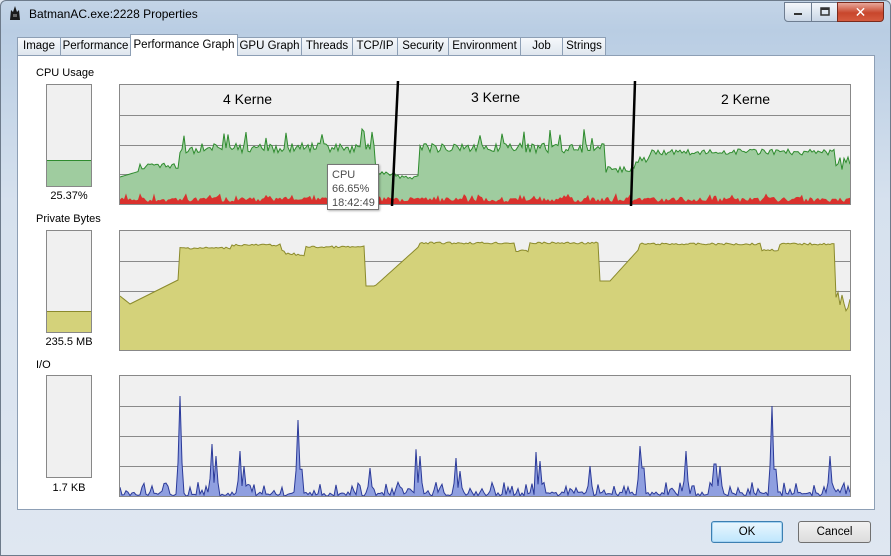  I want to click on segment-label-3-cores: 3 Kerne, so click(495, 97).